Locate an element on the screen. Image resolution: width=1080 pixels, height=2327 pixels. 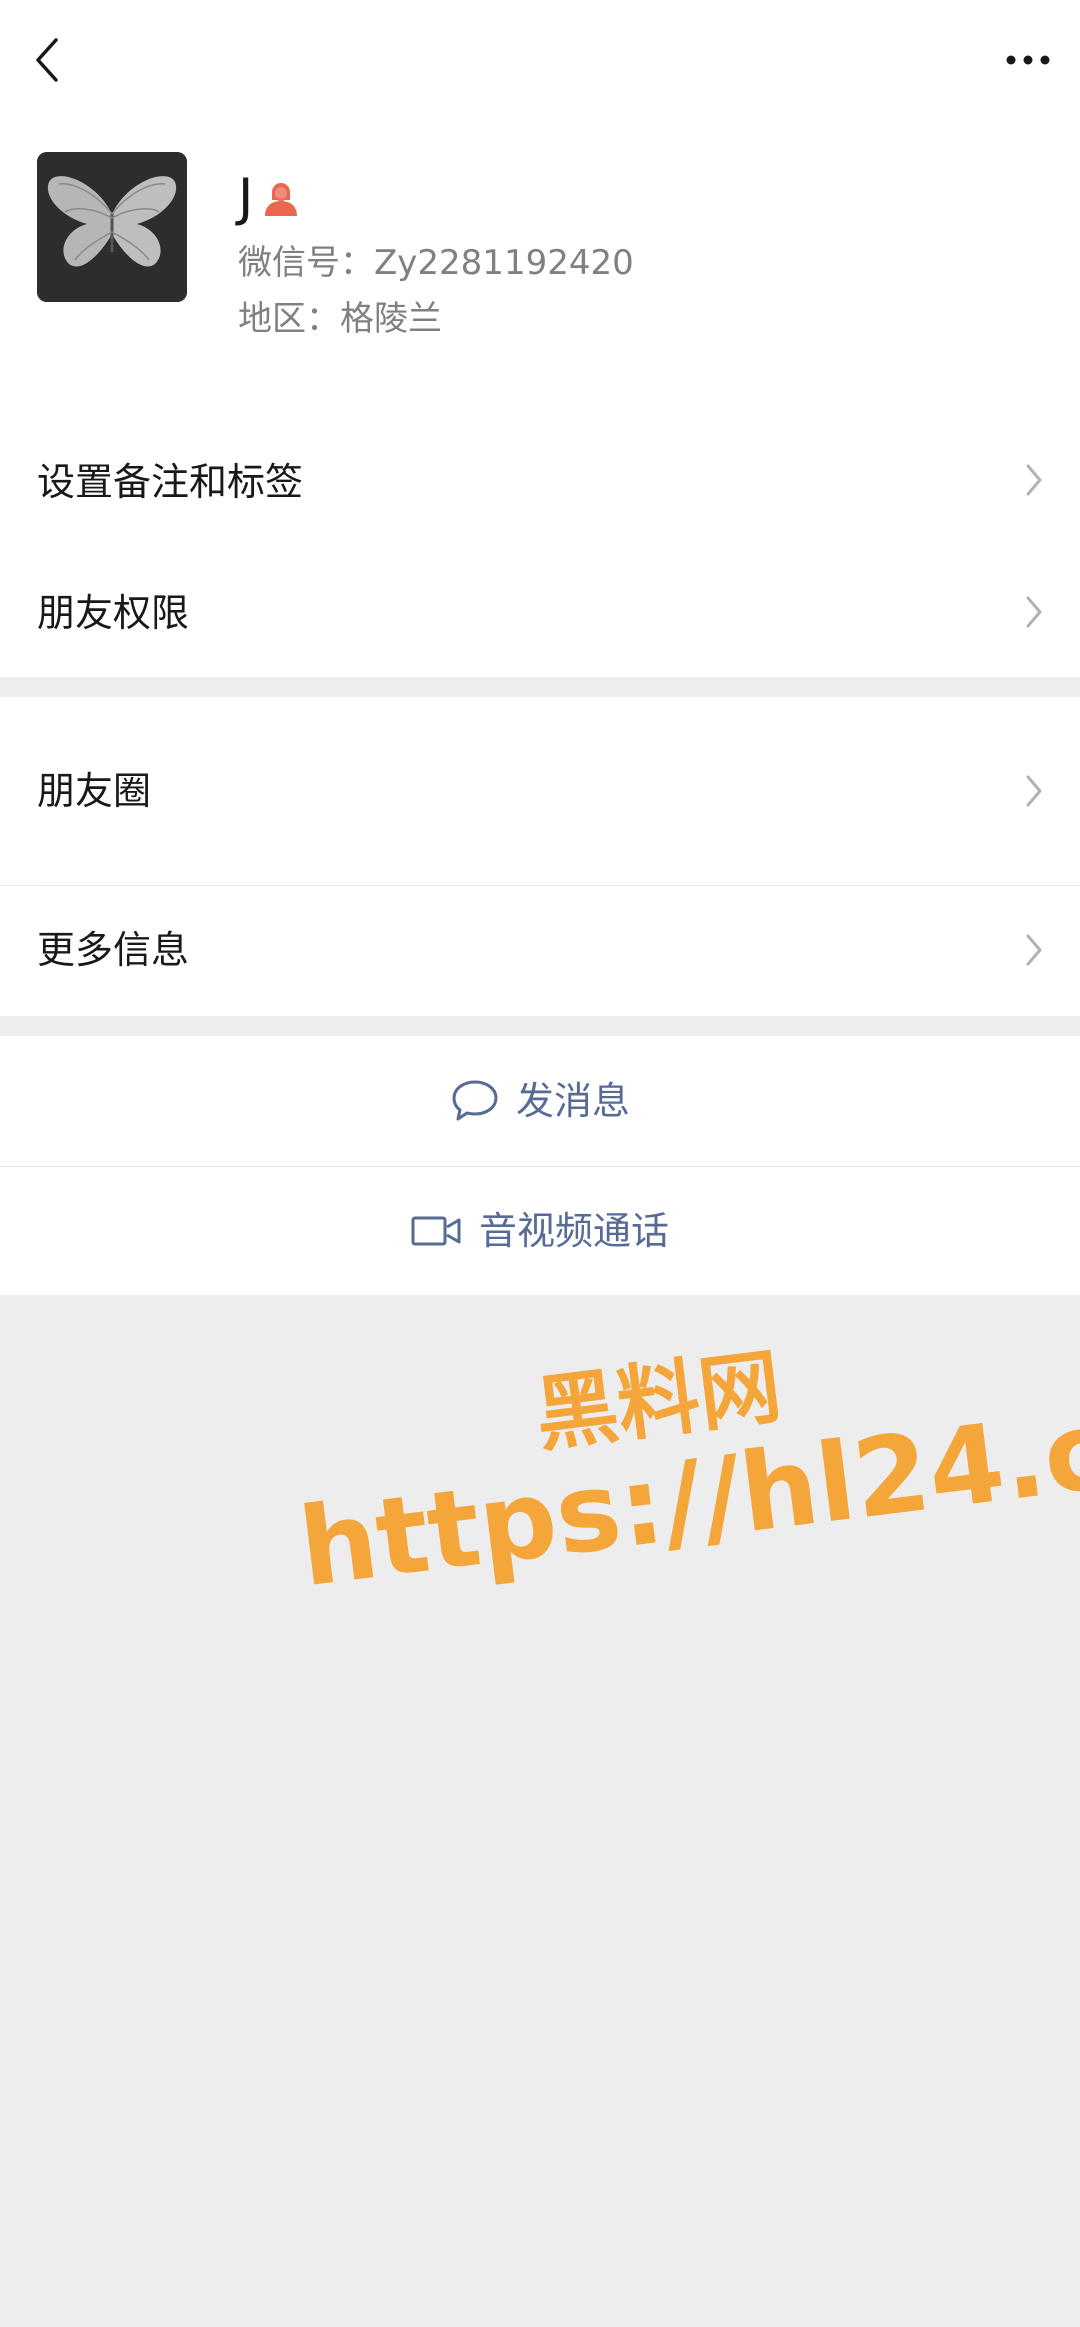
nav-bar is located at coordinates (540, 60).